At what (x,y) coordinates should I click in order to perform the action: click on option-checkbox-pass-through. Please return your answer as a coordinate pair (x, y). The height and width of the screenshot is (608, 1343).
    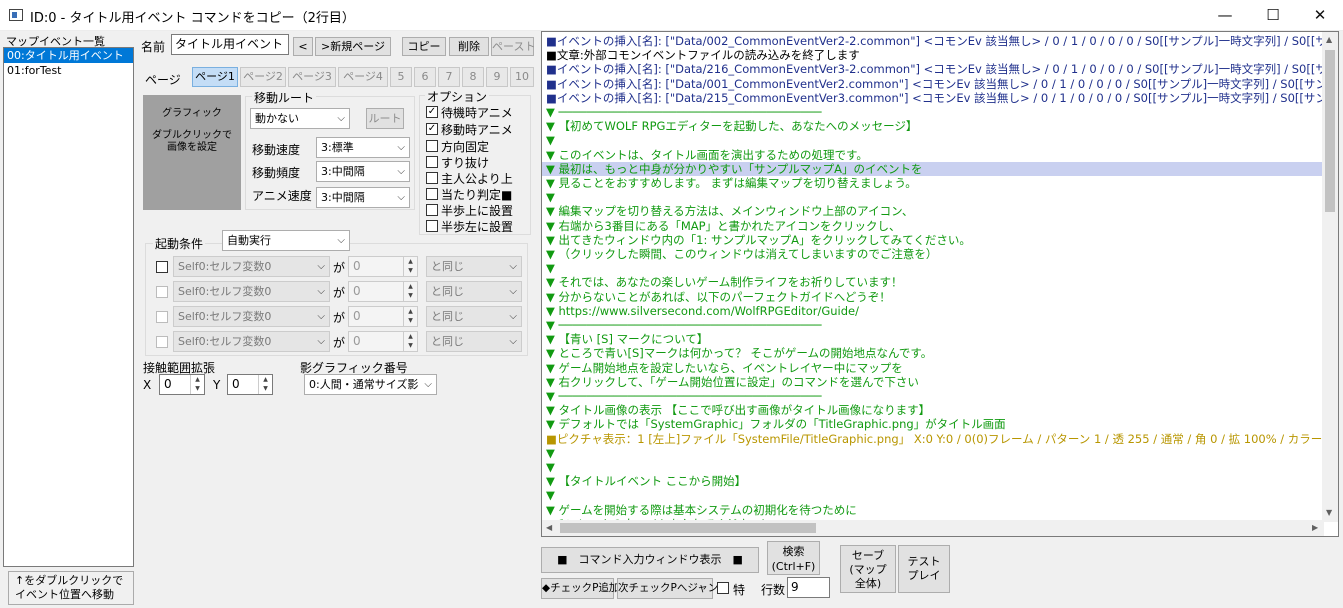
    Looking at the image, I should click on (432, 162).